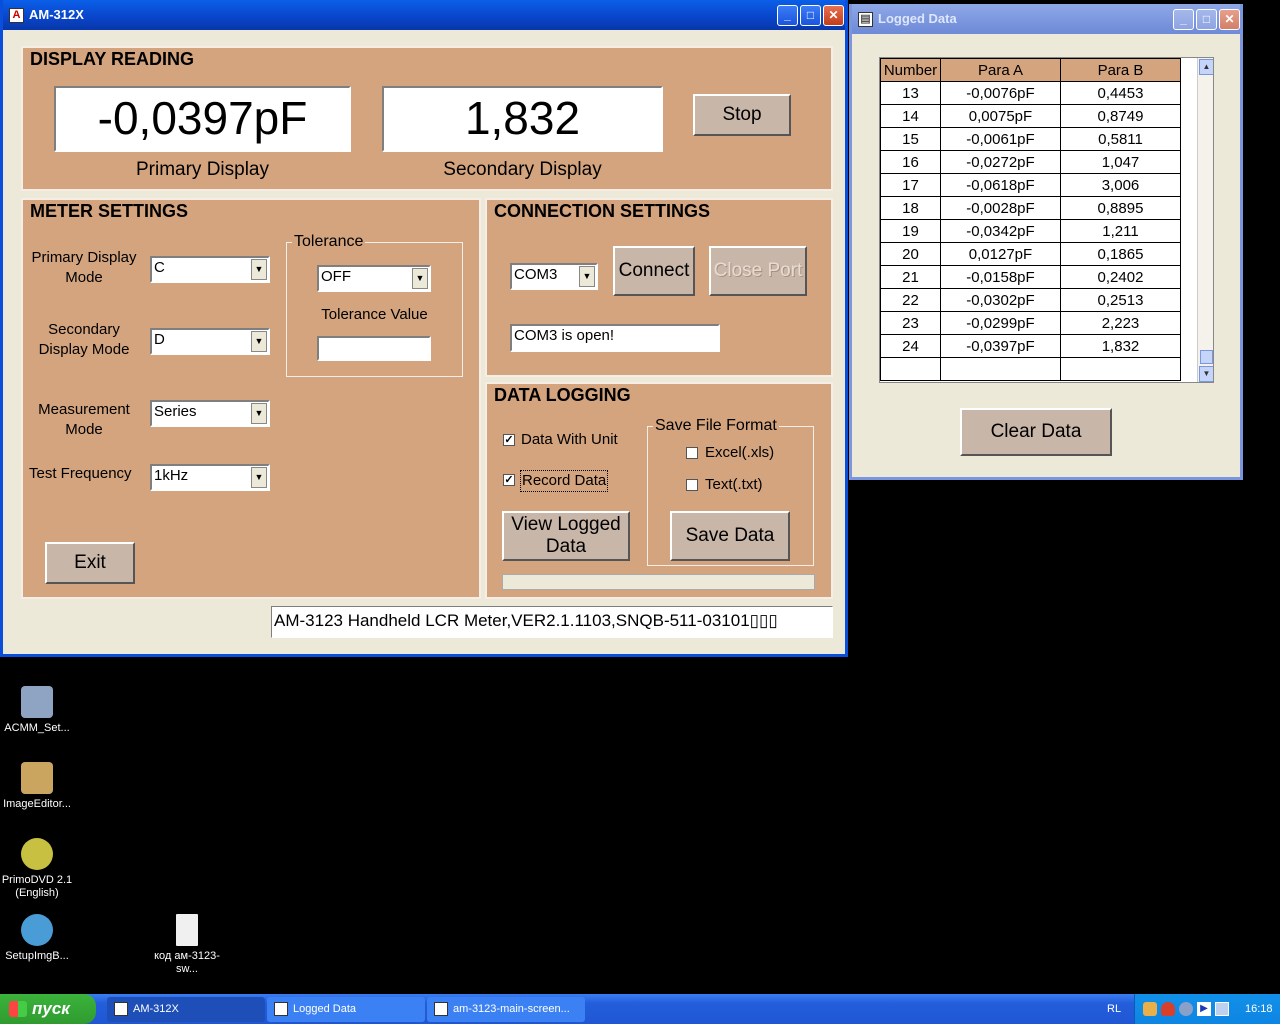 Image resolution: width=1280 pixels, height=1024 pixels. Describe the element at coordinates (37, 869) in the screenshot. I see `desktop-icon-primodvd: PrimoDVD 2.1 (English)` at that location.